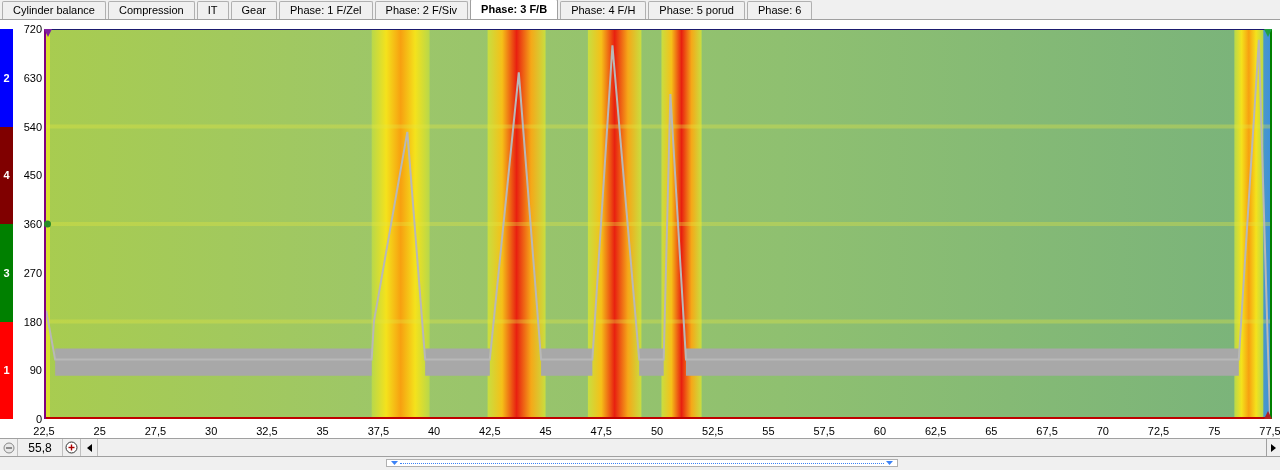  I want to click on y-tick-label: 450, so click(32, 175).